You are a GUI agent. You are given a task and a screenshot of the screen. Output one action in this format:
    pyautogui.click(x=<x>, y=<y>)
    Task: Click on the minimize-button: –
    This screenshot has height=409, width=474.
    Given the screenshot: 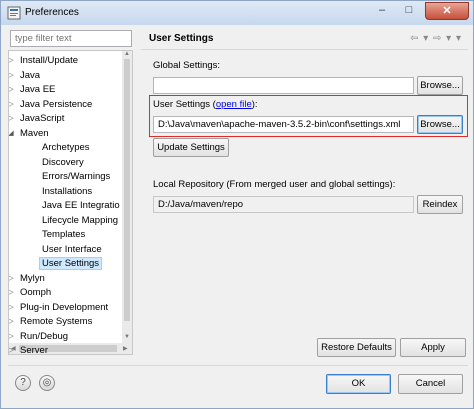 What is the action you would take?
    pyautogui.click(x=382, y=11)
    